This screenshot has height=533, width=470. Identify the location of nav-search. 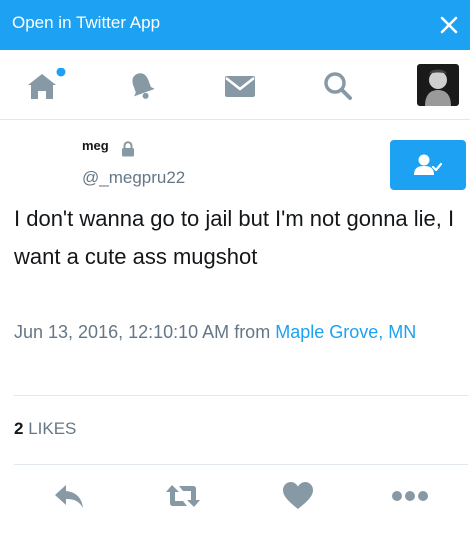
(338, 86).